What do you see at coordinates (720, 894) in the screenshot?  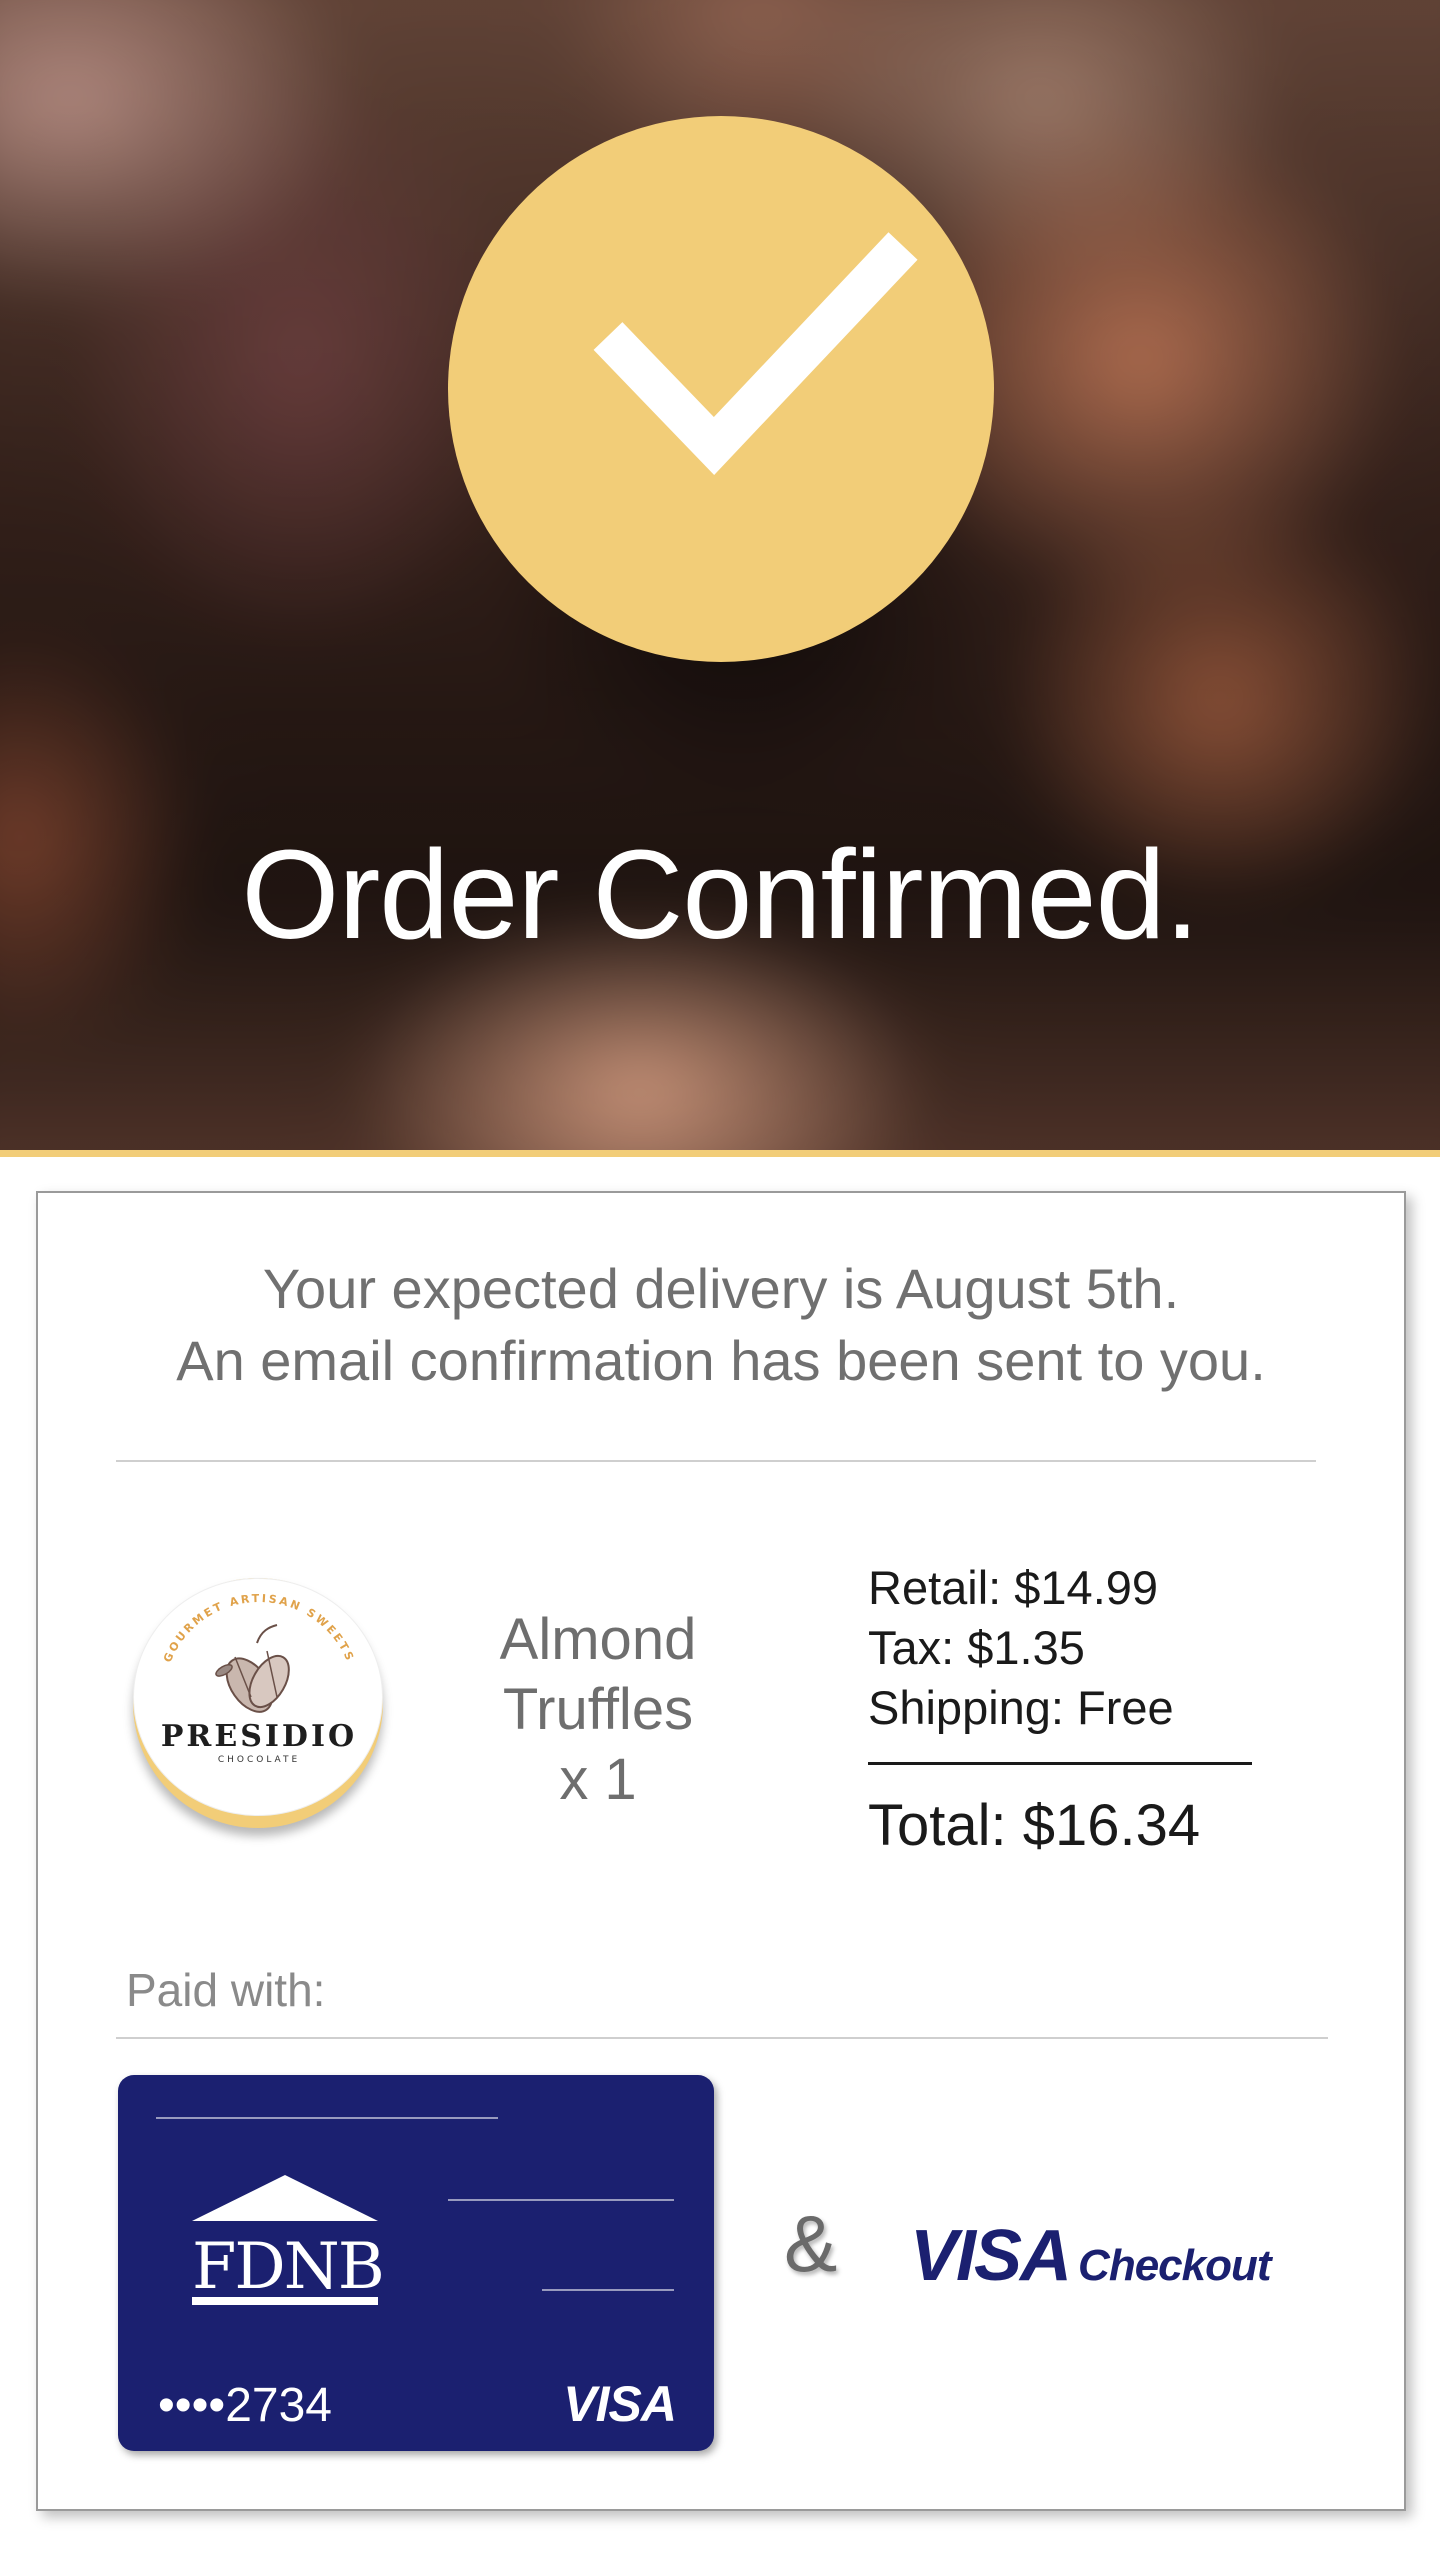 I see `page-title: Order Confirmed.` at bounding box center [720, 894].